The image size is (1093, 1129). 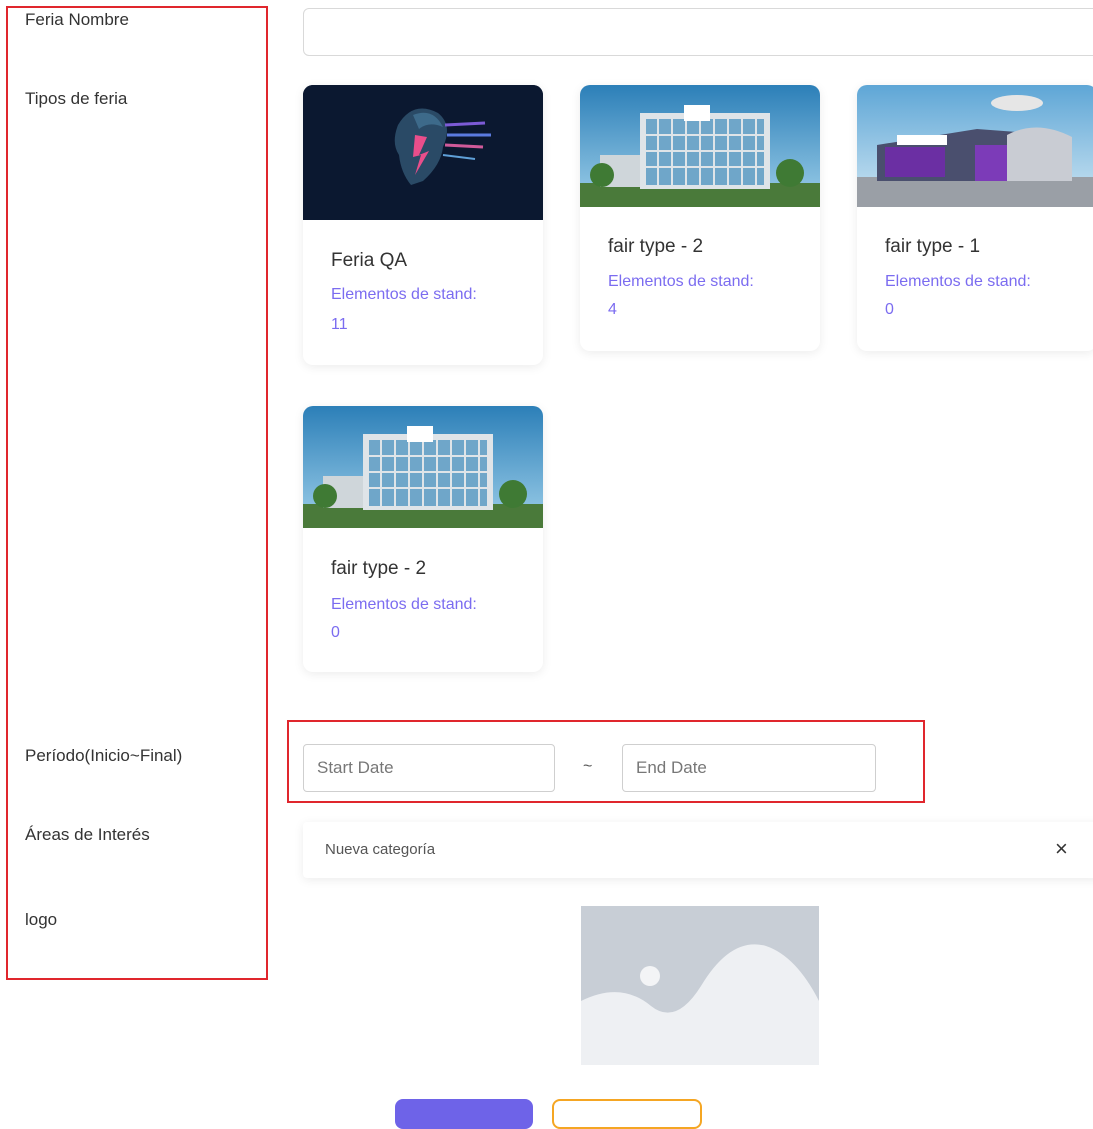 What do you see at coordinates (612, 309) in the screenshot?
I see `fair-type-elements-count: 4` at bounding box center [612, 309].